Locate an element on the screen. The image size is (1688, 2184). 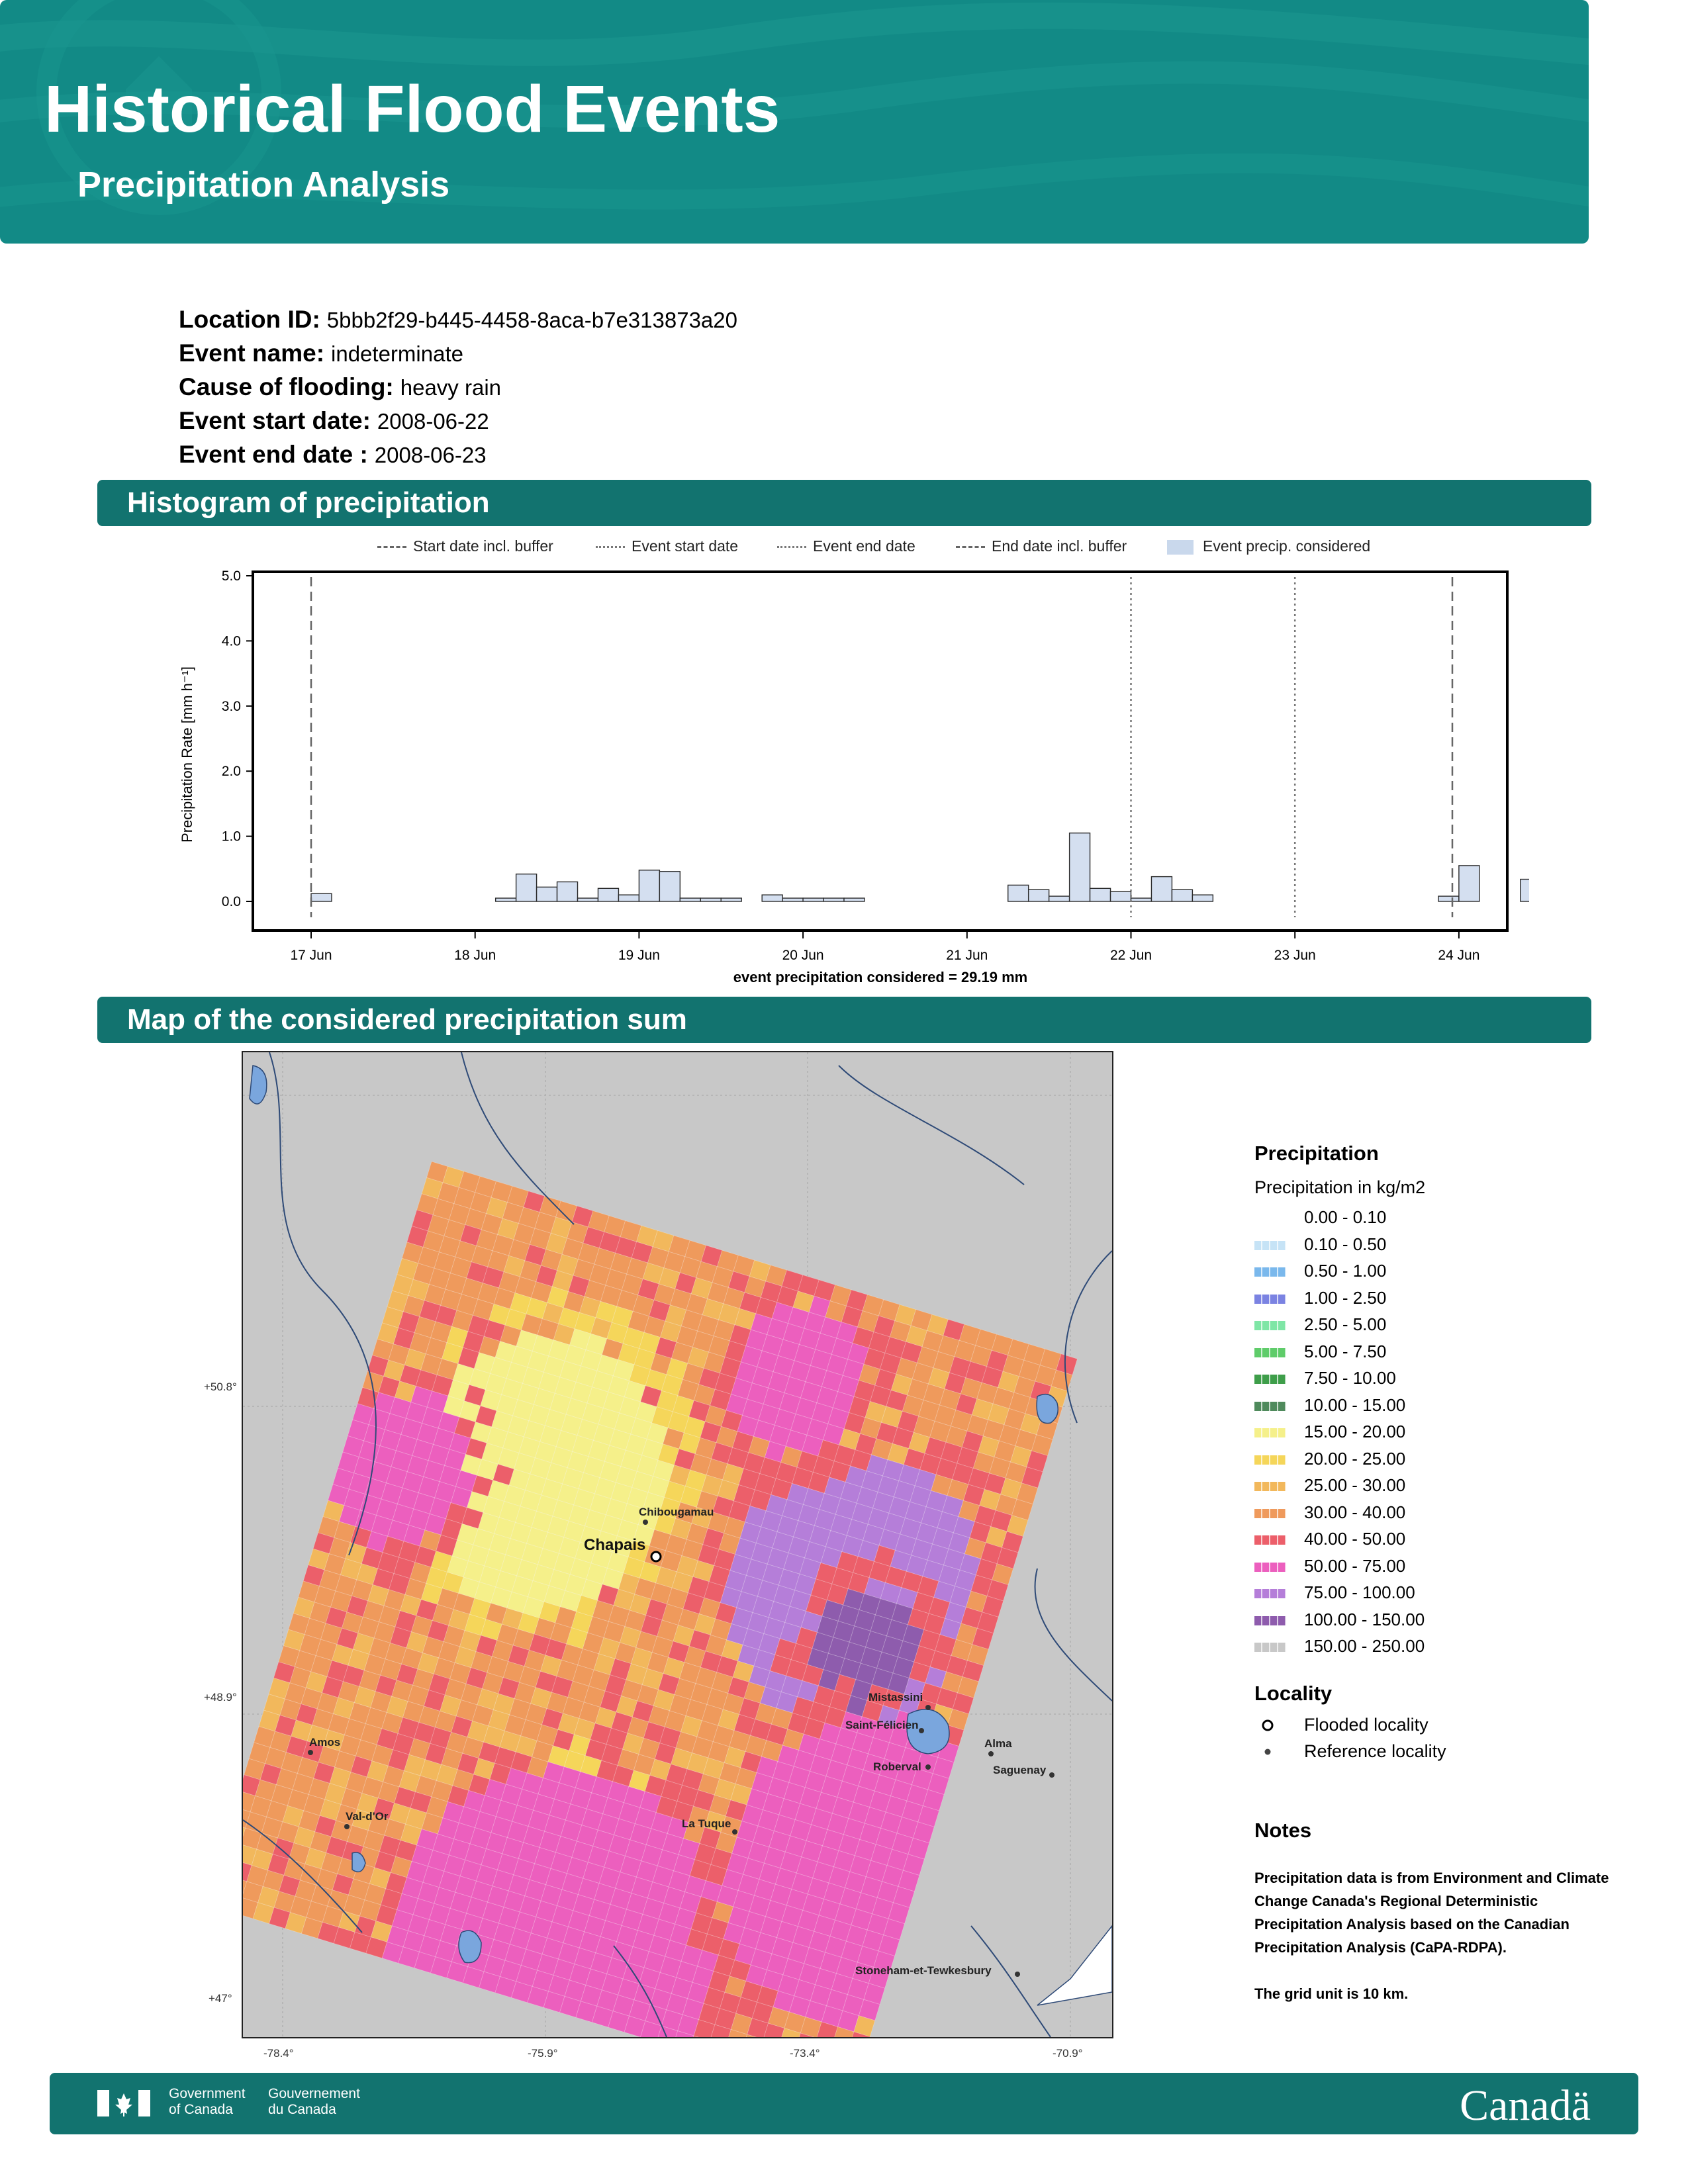
legend-class-row: 20.00 - 25.00 is located at coordinates (1439, 1461).